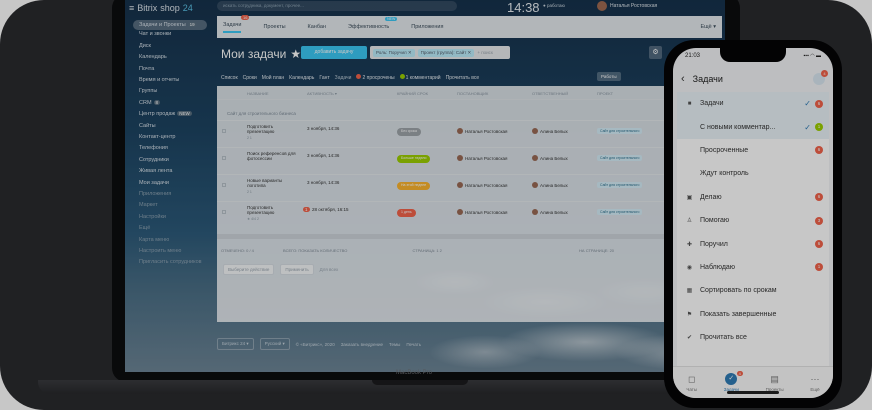 The height and width of the screenshot is (410, 872). I want to click on work-status: ● работаю, so click(554, 5).